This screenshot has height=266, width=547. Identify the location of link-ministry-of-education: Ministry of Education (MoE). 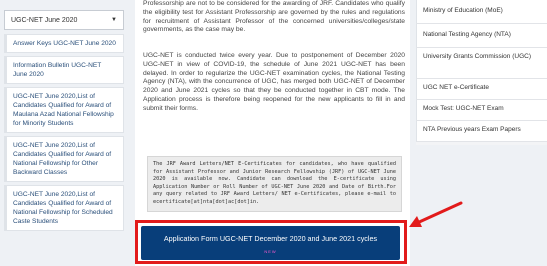
(481, 12).